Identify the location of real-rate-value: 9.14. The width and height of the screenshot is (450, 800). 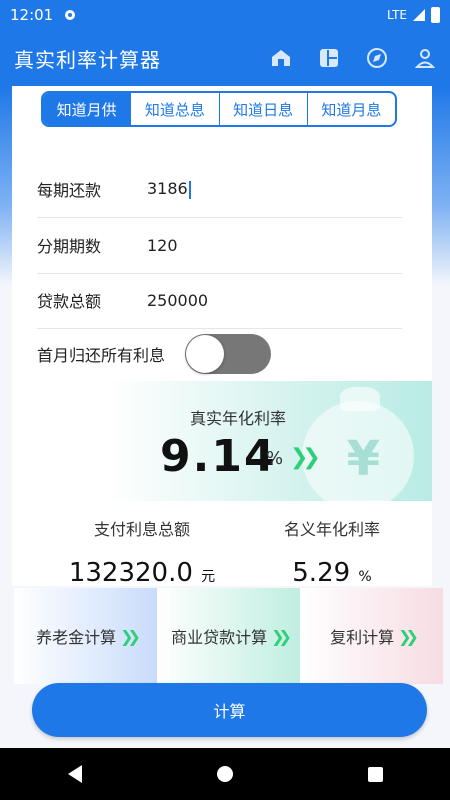
(218, 456).